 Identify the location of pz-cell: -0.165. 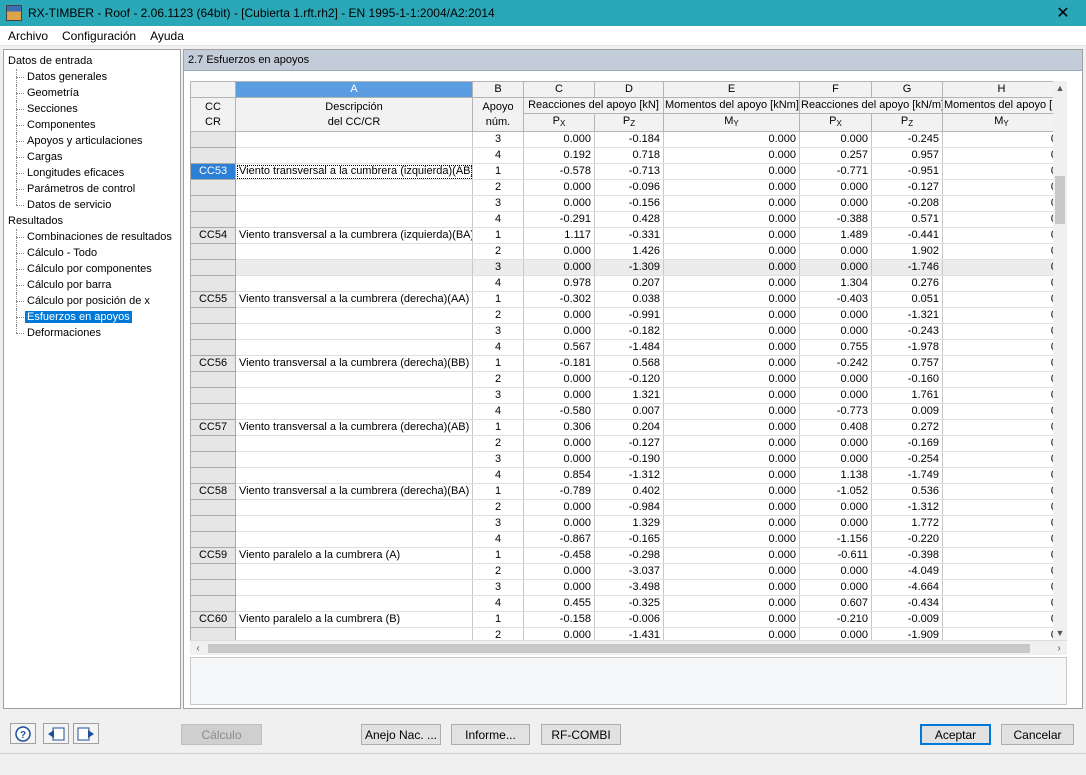
(629, 539).